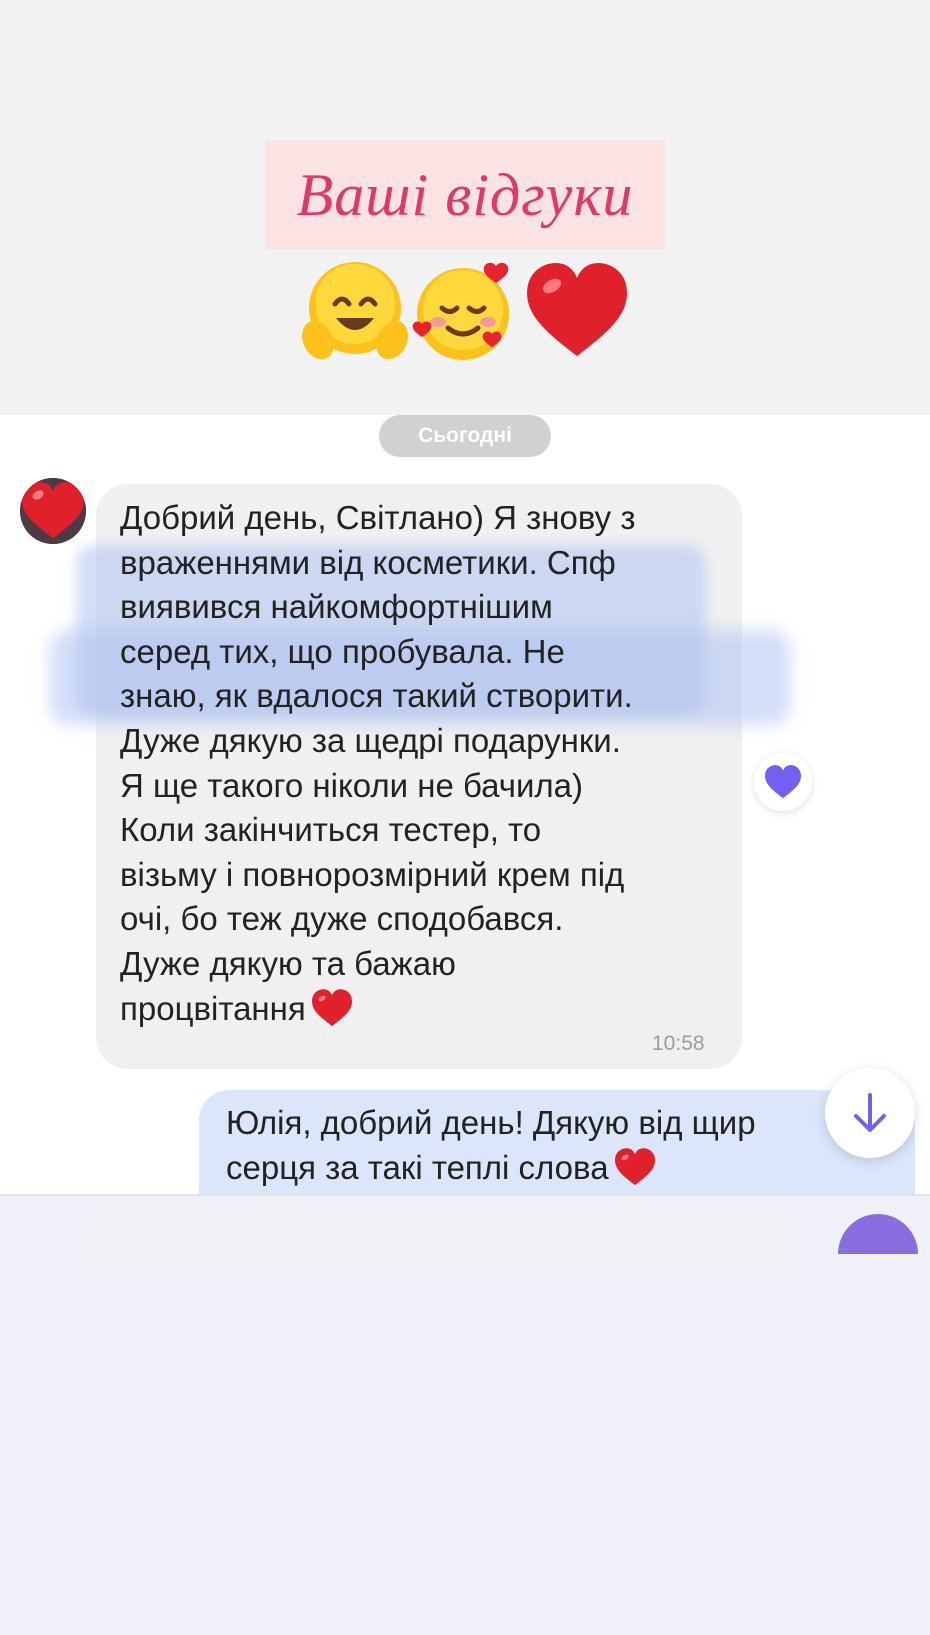 Image resolution: width=930 pixels, height=1635 pixels. What do you see at coordinates (213, 1008) in the screenshot?
I see `message-line: процвітання` at bounding box center [213, 1008].